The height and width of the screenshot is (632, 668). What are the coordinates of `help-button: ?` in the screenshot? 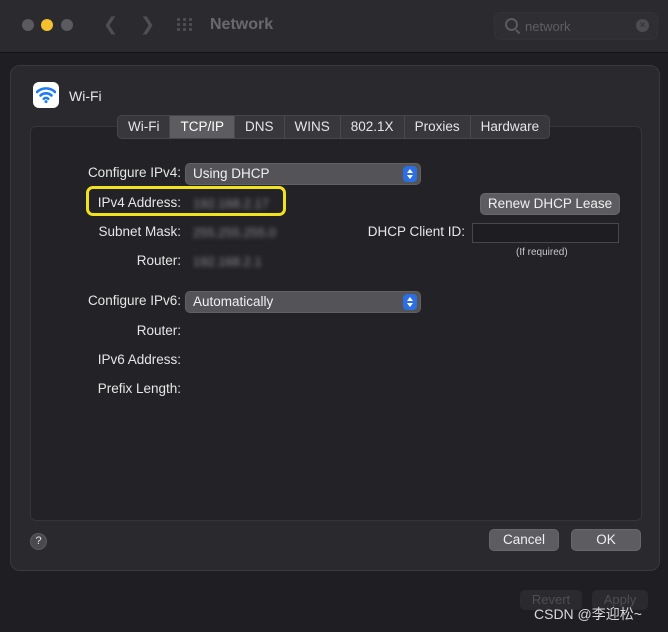 It's located at (38, 541).